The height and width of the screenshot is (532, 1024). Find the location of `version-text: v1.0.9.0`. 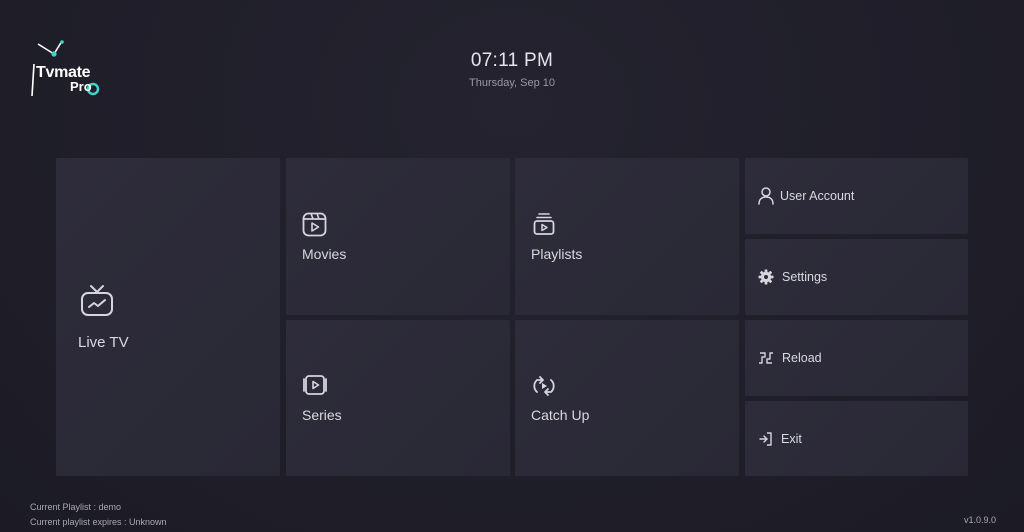

version-text: v1.0.9.0 is located at coordinates (979, 520).